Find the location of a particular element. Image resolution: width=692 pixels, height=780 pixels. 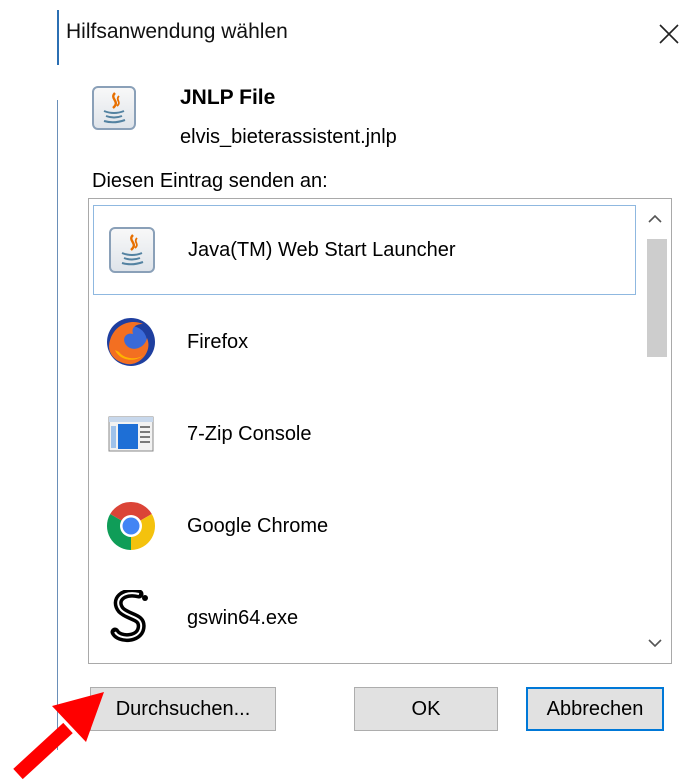

console-icon is located at coordinates (131, 434).